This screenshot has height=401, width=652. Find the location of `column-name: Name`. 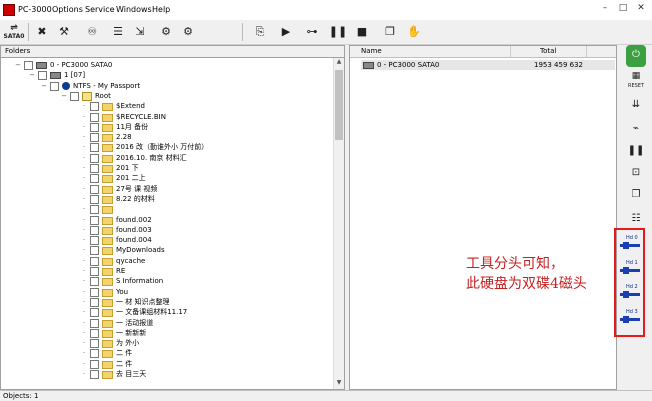

column-name: Name is located at coordinates (371, 51).